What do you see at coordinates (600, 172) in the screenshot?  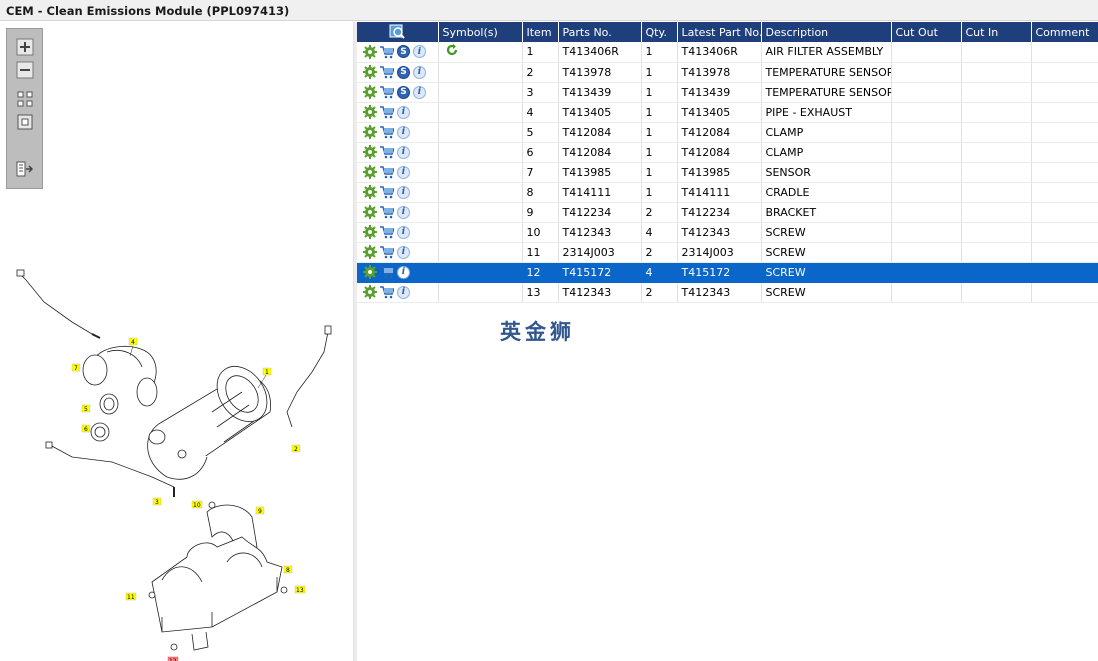 I see `parts-no-cell: T413985` at bounding box center [600, 172].